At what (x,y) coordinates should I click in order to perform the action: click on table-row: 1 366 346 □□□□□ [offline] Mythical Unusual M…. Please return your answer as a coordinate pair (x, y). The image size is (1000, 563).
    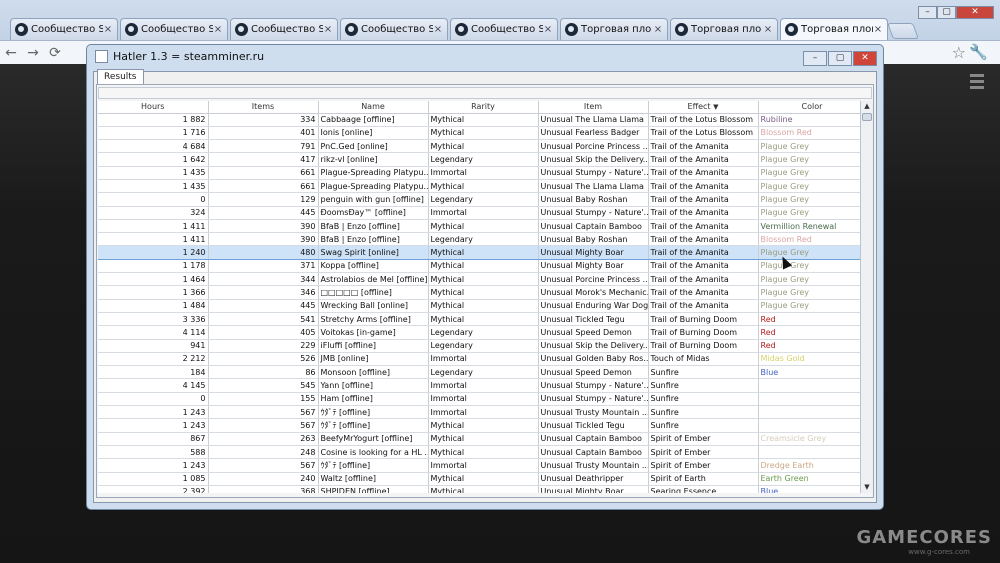
    Looking at the image, I should click on (481, 292).